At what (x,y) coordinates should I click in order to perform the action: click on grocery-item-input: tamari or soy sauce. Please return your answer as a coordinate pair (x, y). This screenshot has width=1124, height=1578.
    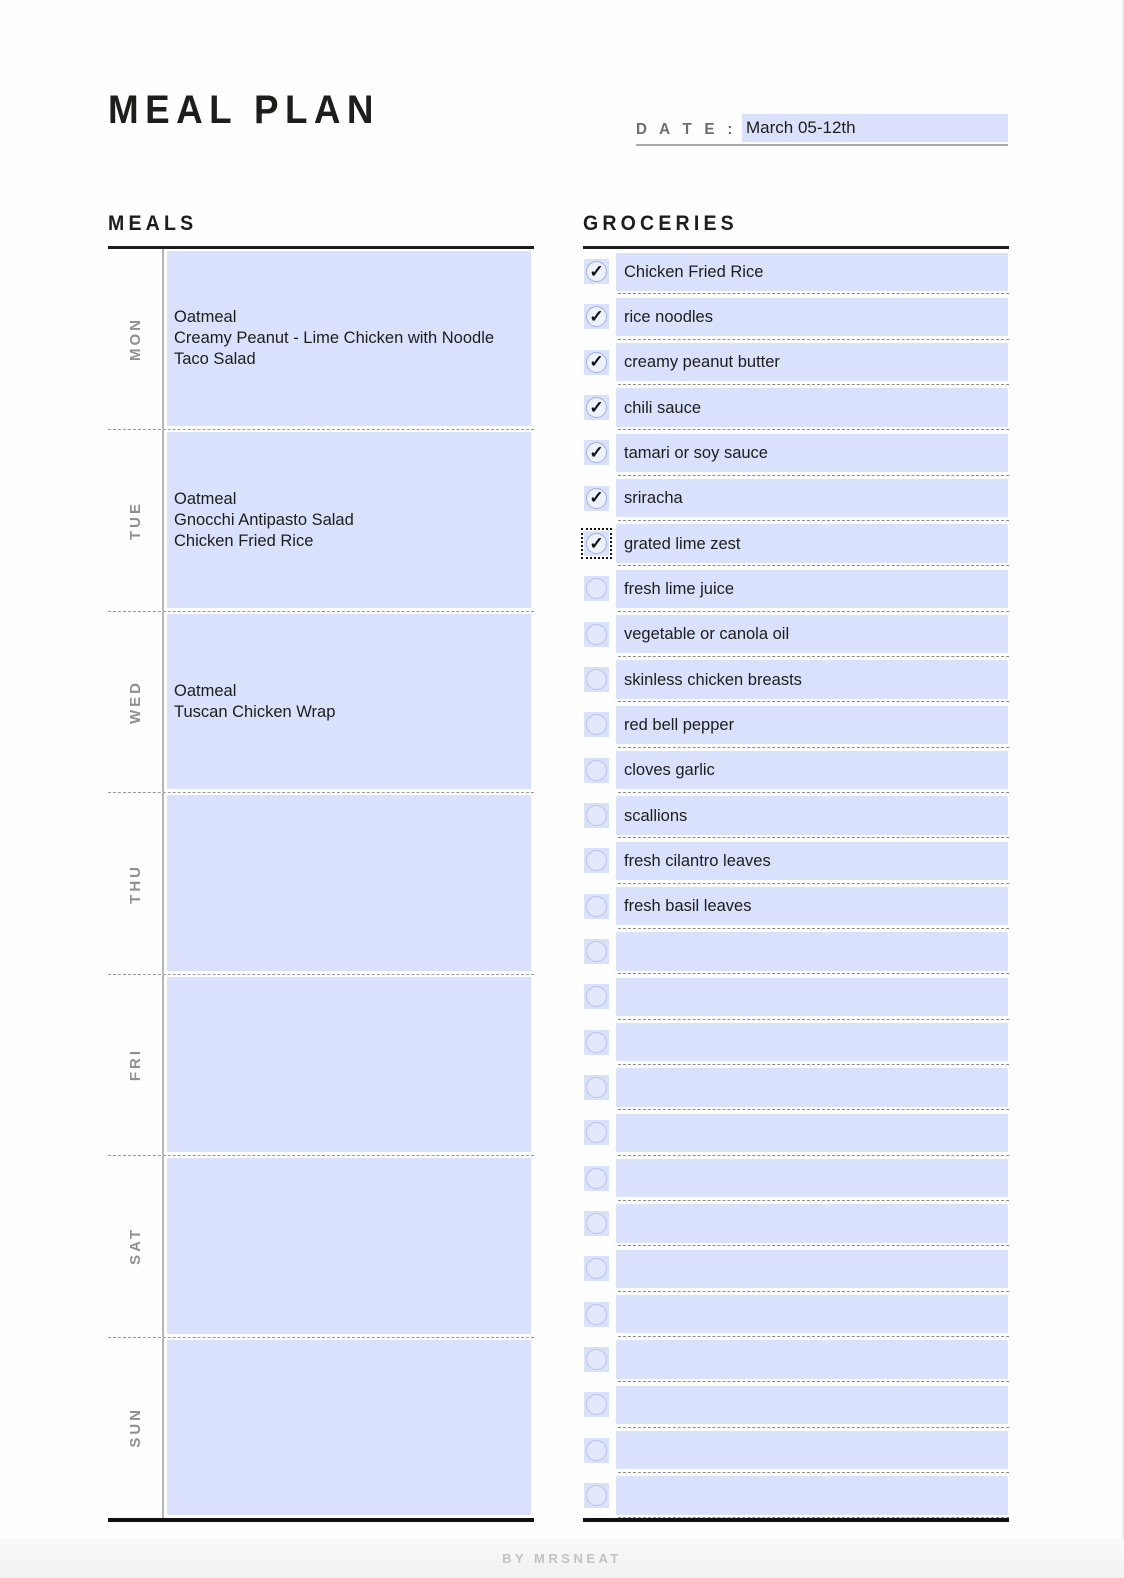
    Looking at the image, I should click on (812, 453).